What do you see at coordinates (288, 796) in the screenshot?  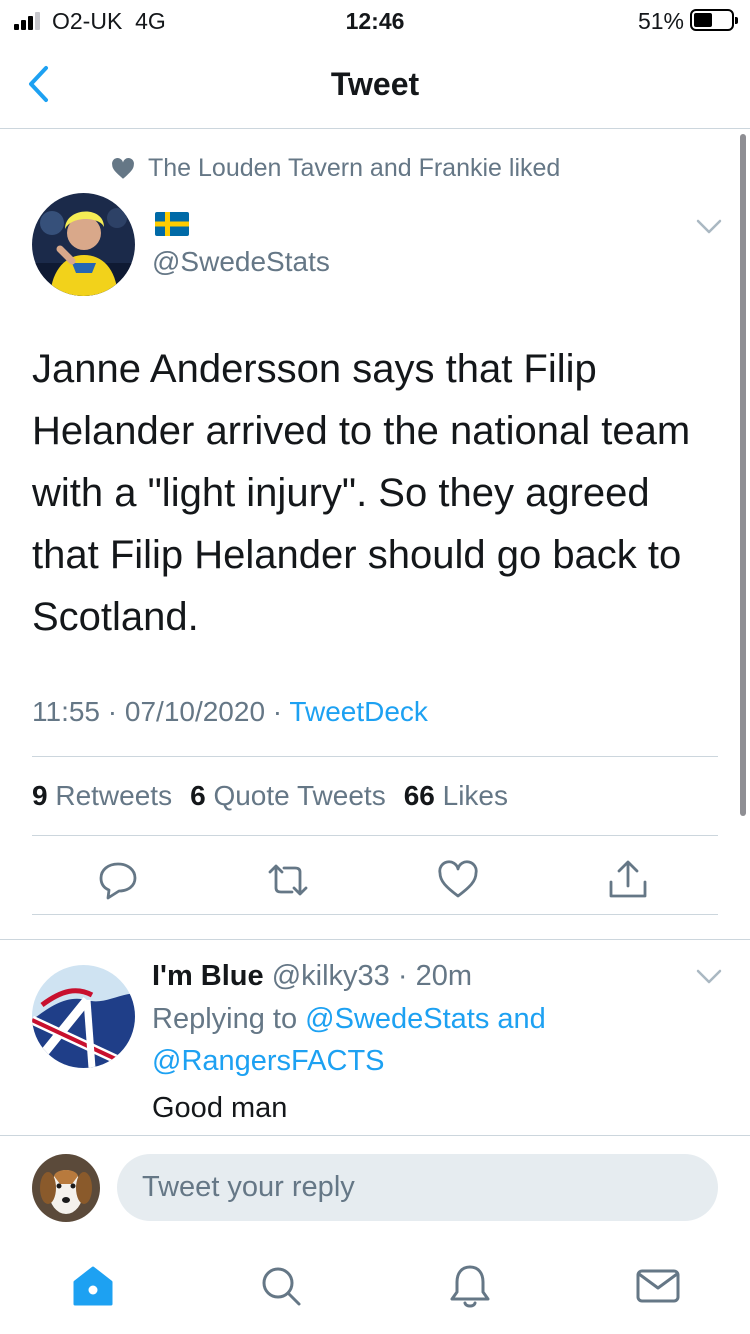 I see `quote-tweets-stat: 6 Quote Tweets` at bounding box center [288, 796].